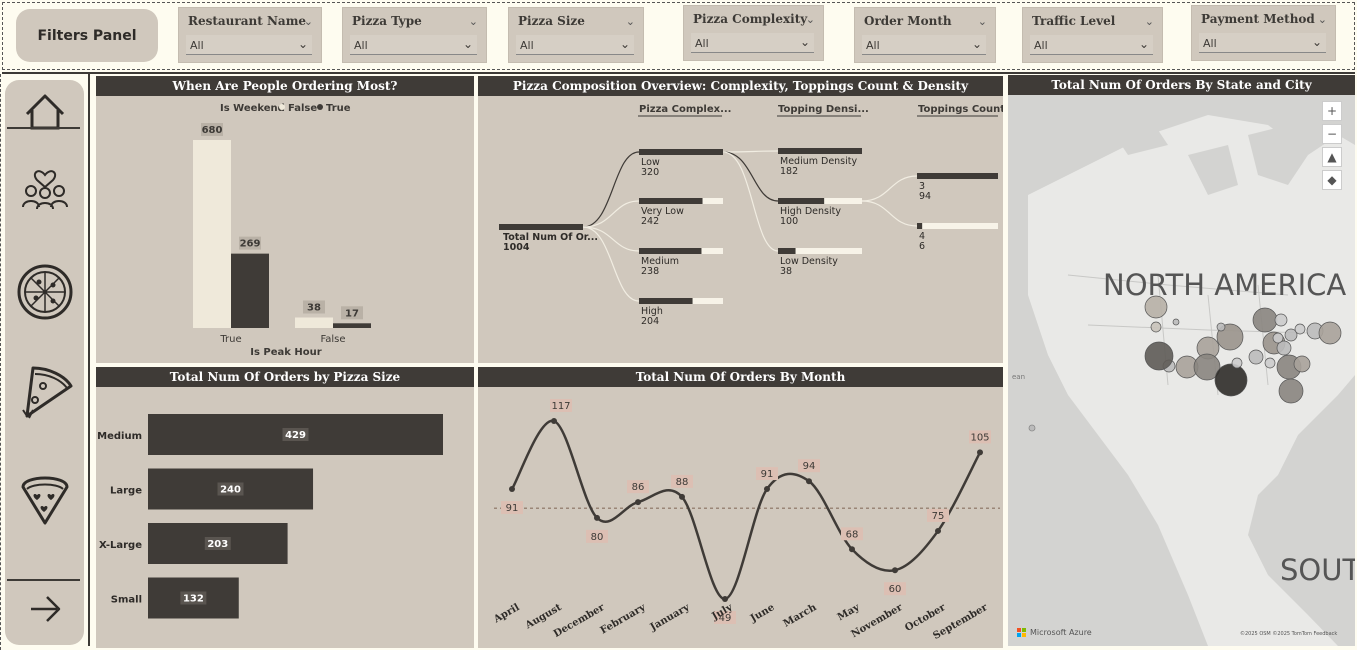  I want to click on x-axis-title: Is Peak Hour, so click(286, 352).